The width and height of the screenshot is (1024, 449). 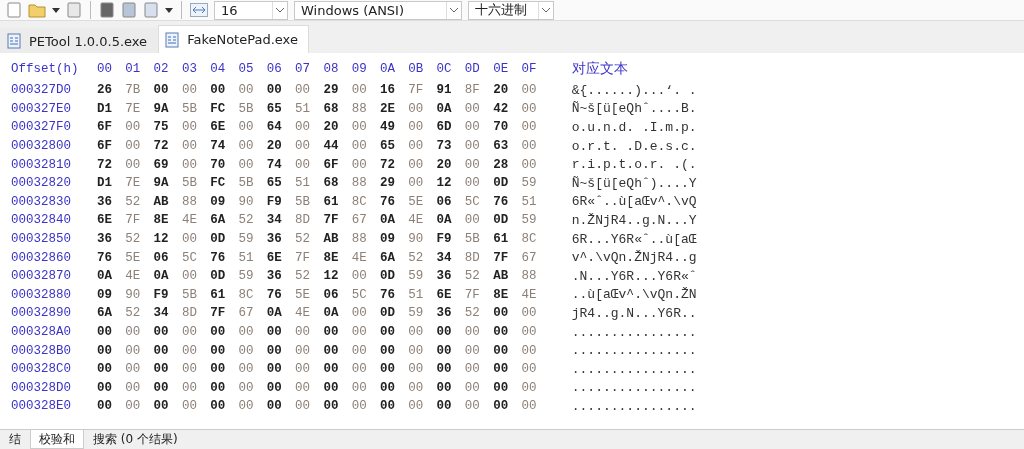 I want to click on byte-cell-text: 26, so click(x=105, y=90).